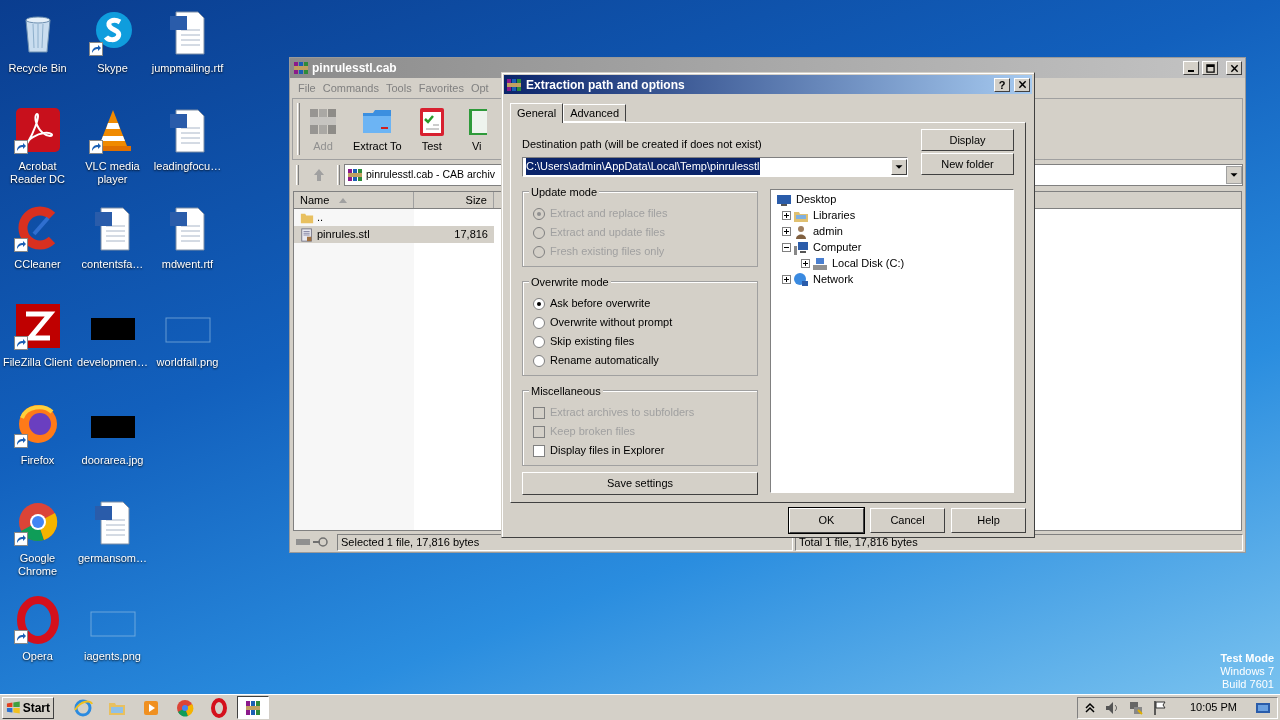  Describe the element at coordinates (476, 129) in the screenshot. I see `toolbar-button: Vi` at that location.